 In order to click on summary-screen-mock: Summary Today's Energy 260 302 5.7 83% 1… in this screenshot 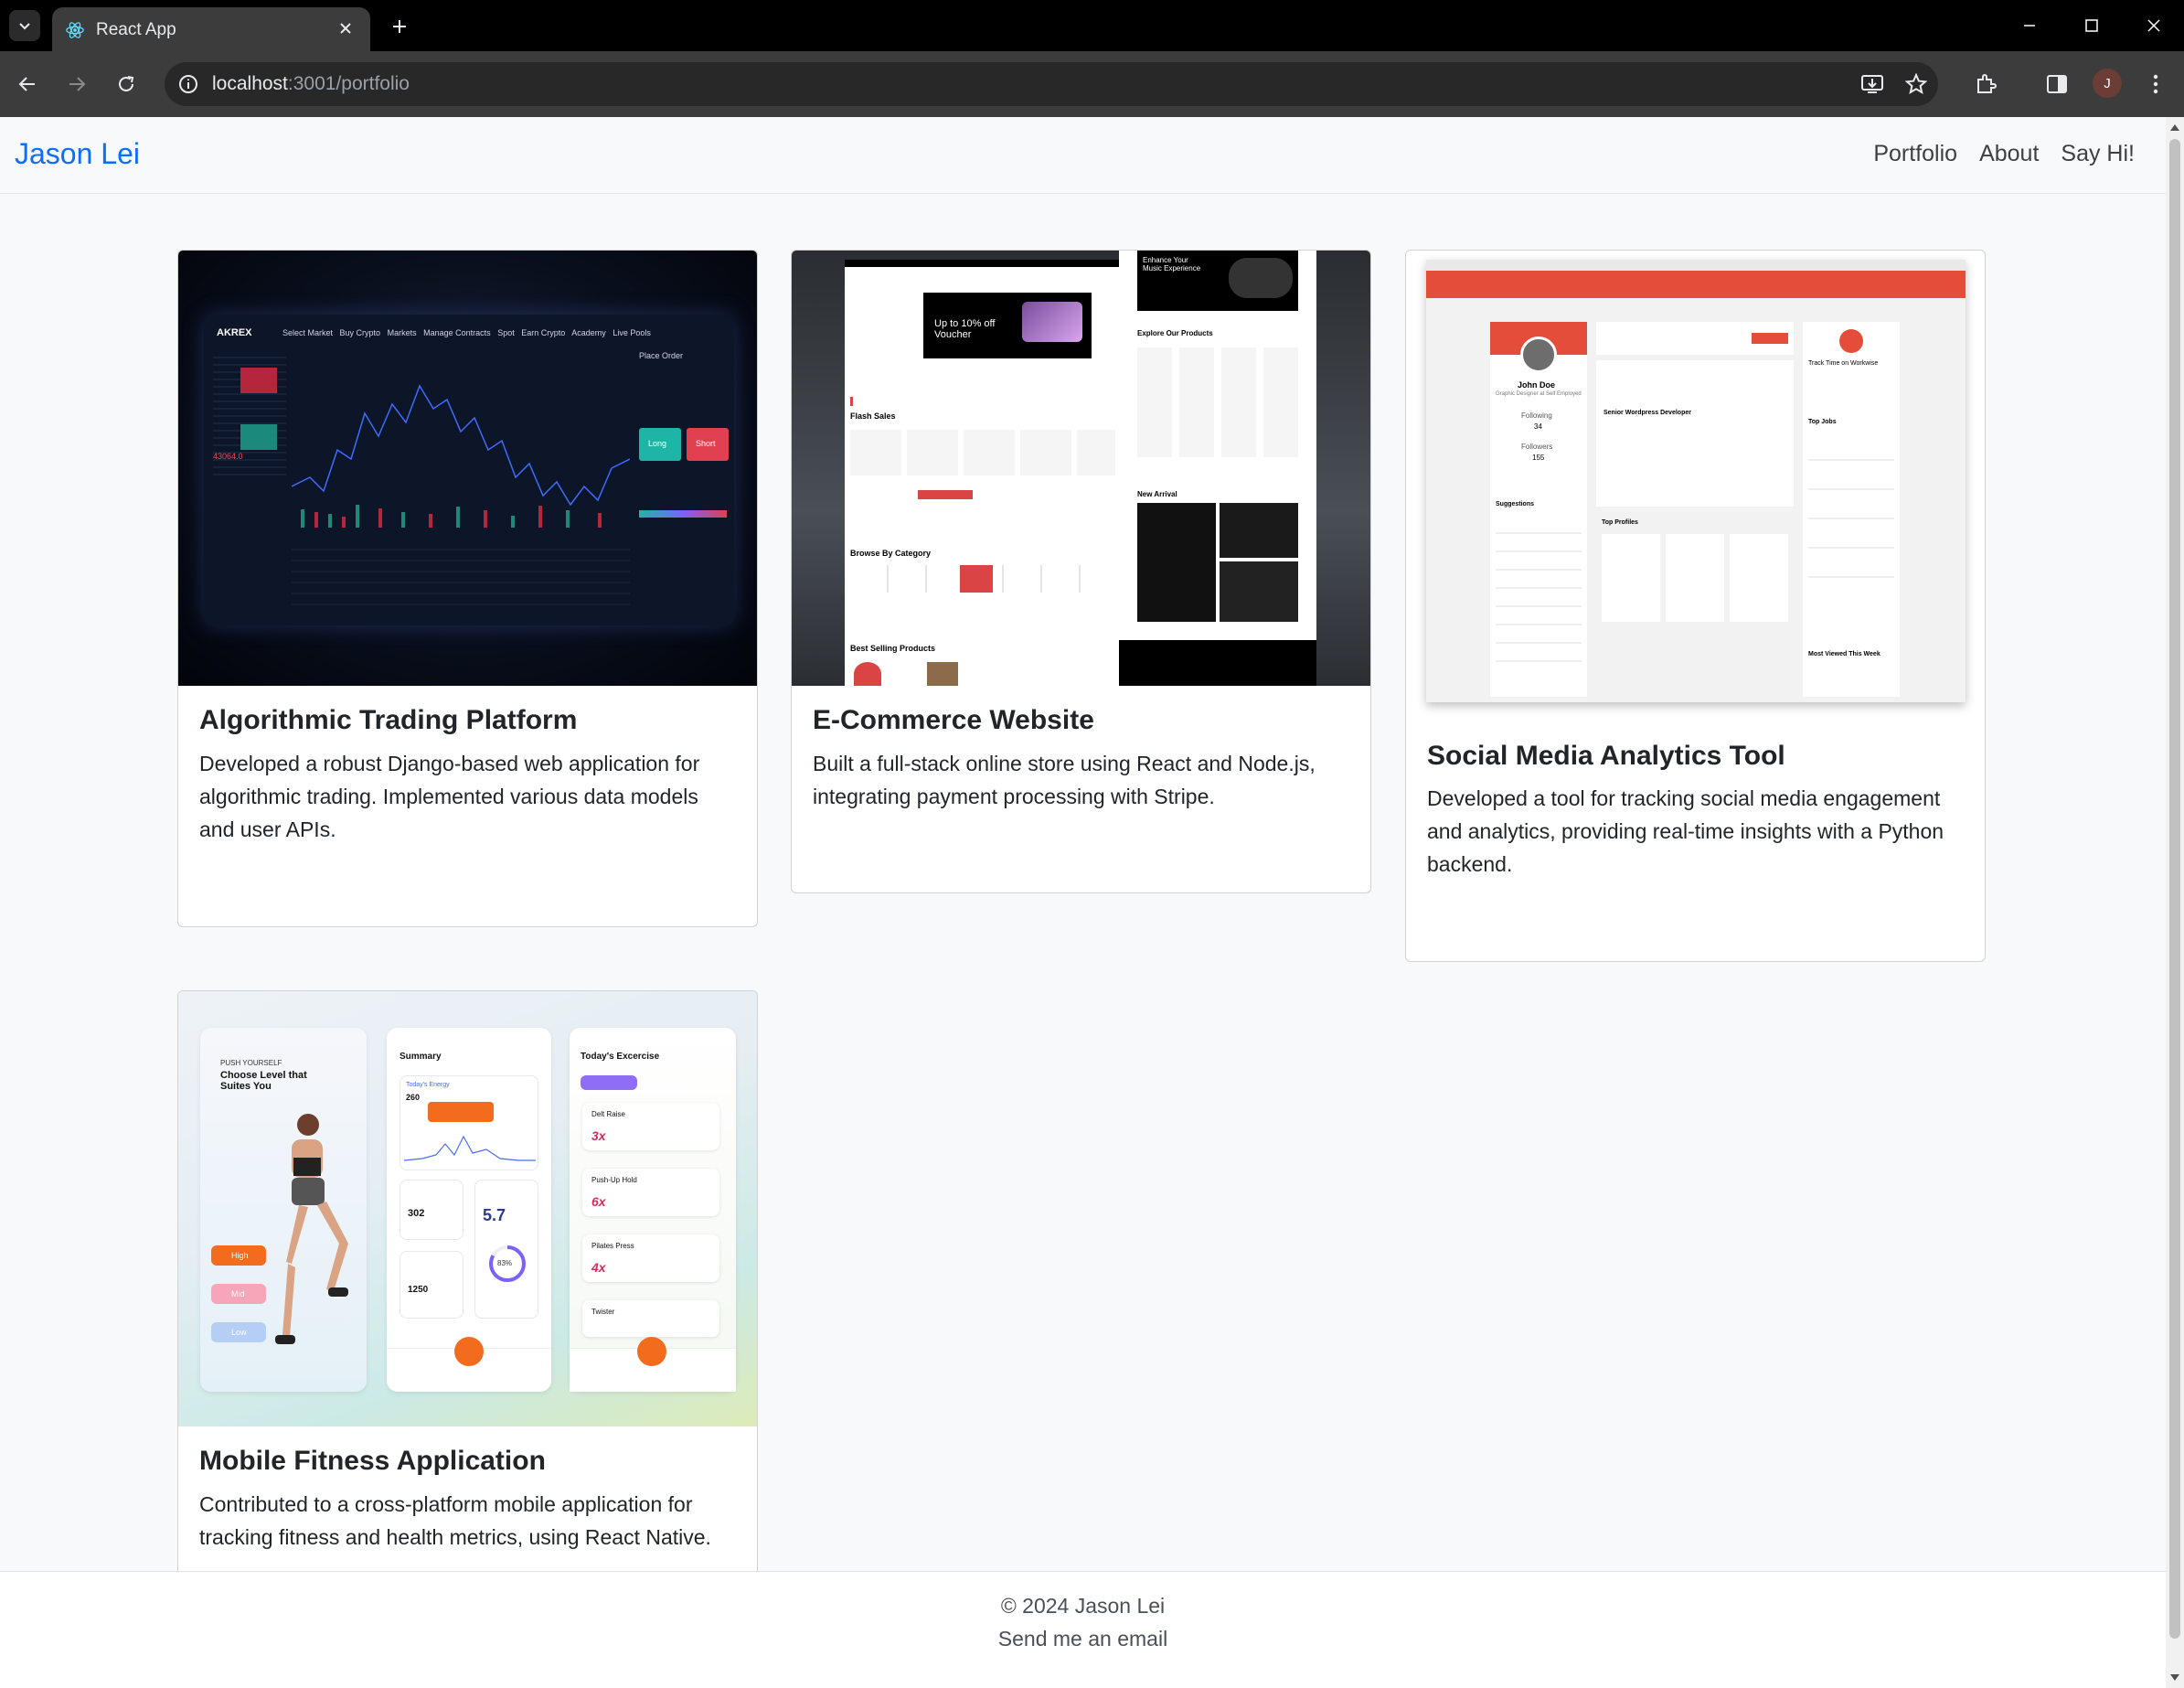, I will do `click(469, 1210)`.